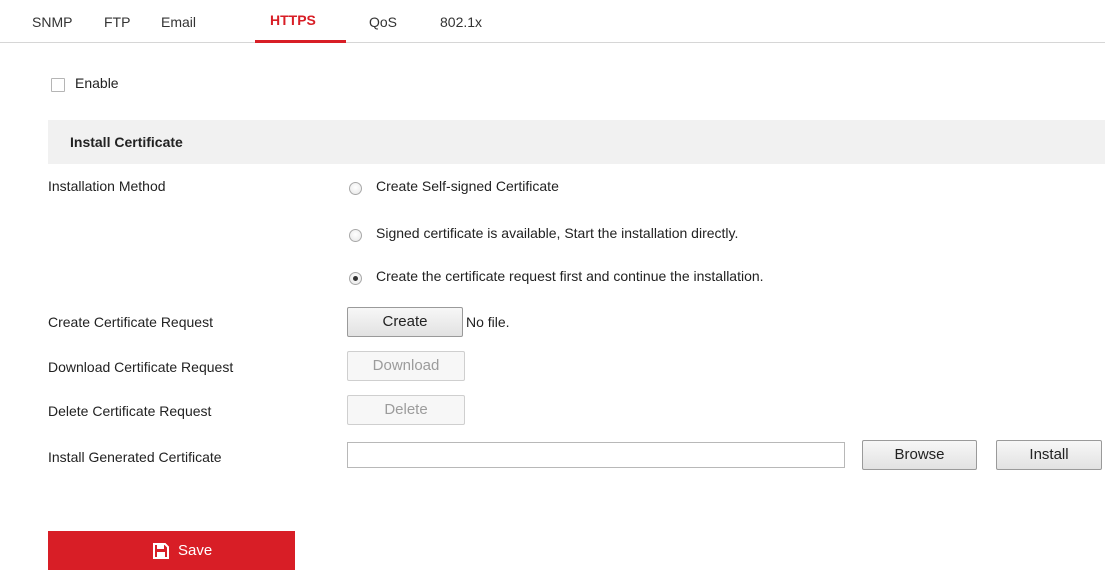 Image resolution: width=1105 pixels, height=570 pixels. What do you see at coordinates (126, 142) in the screenshot?
I see `section-title: Install Certificate` at bounding box center [126, 142].